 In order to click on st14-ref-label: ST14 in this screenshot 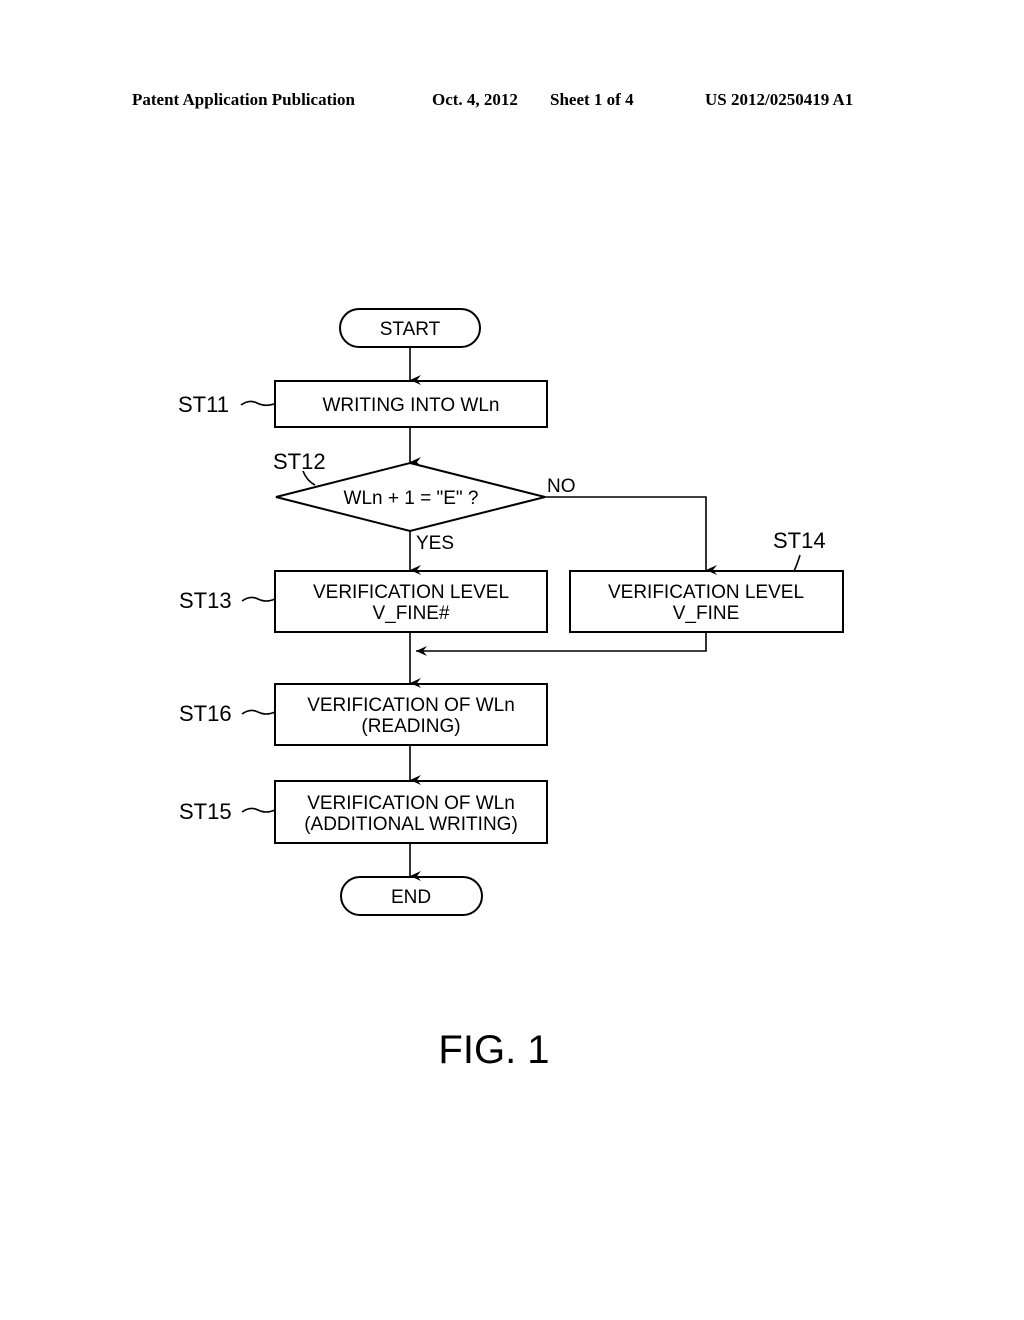, I will do `click(799, 540)`.